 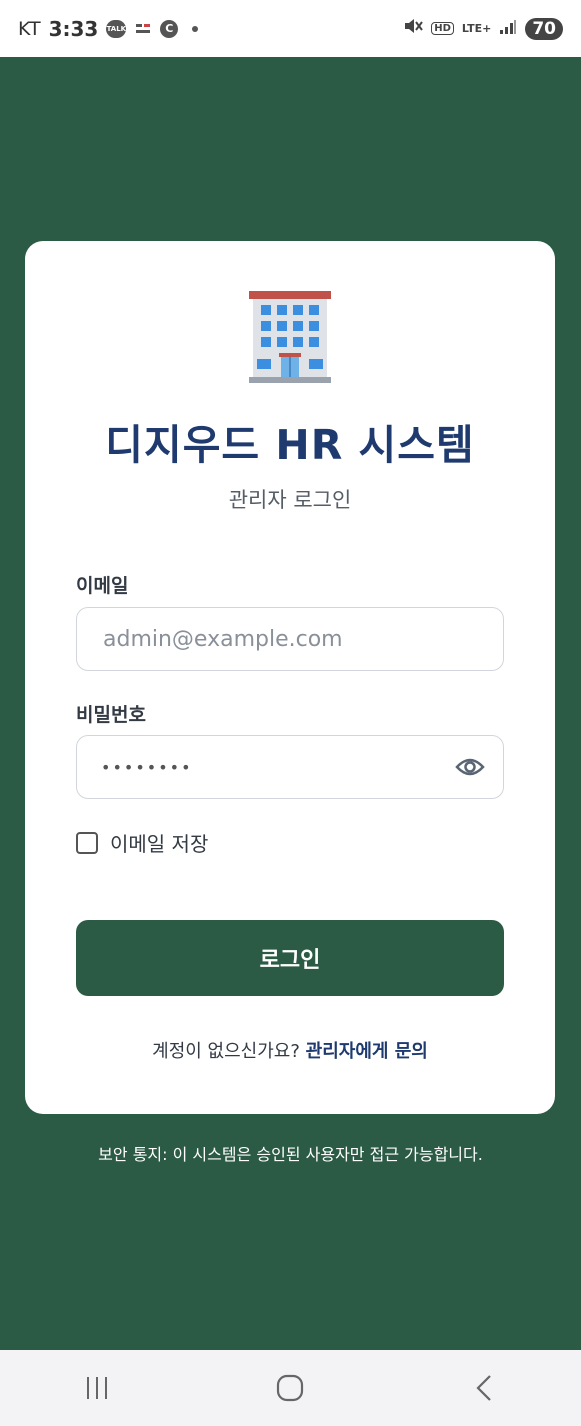 I want to click on contact-admin-link: 관리자에게 문의, so click(x=367, y=1051).